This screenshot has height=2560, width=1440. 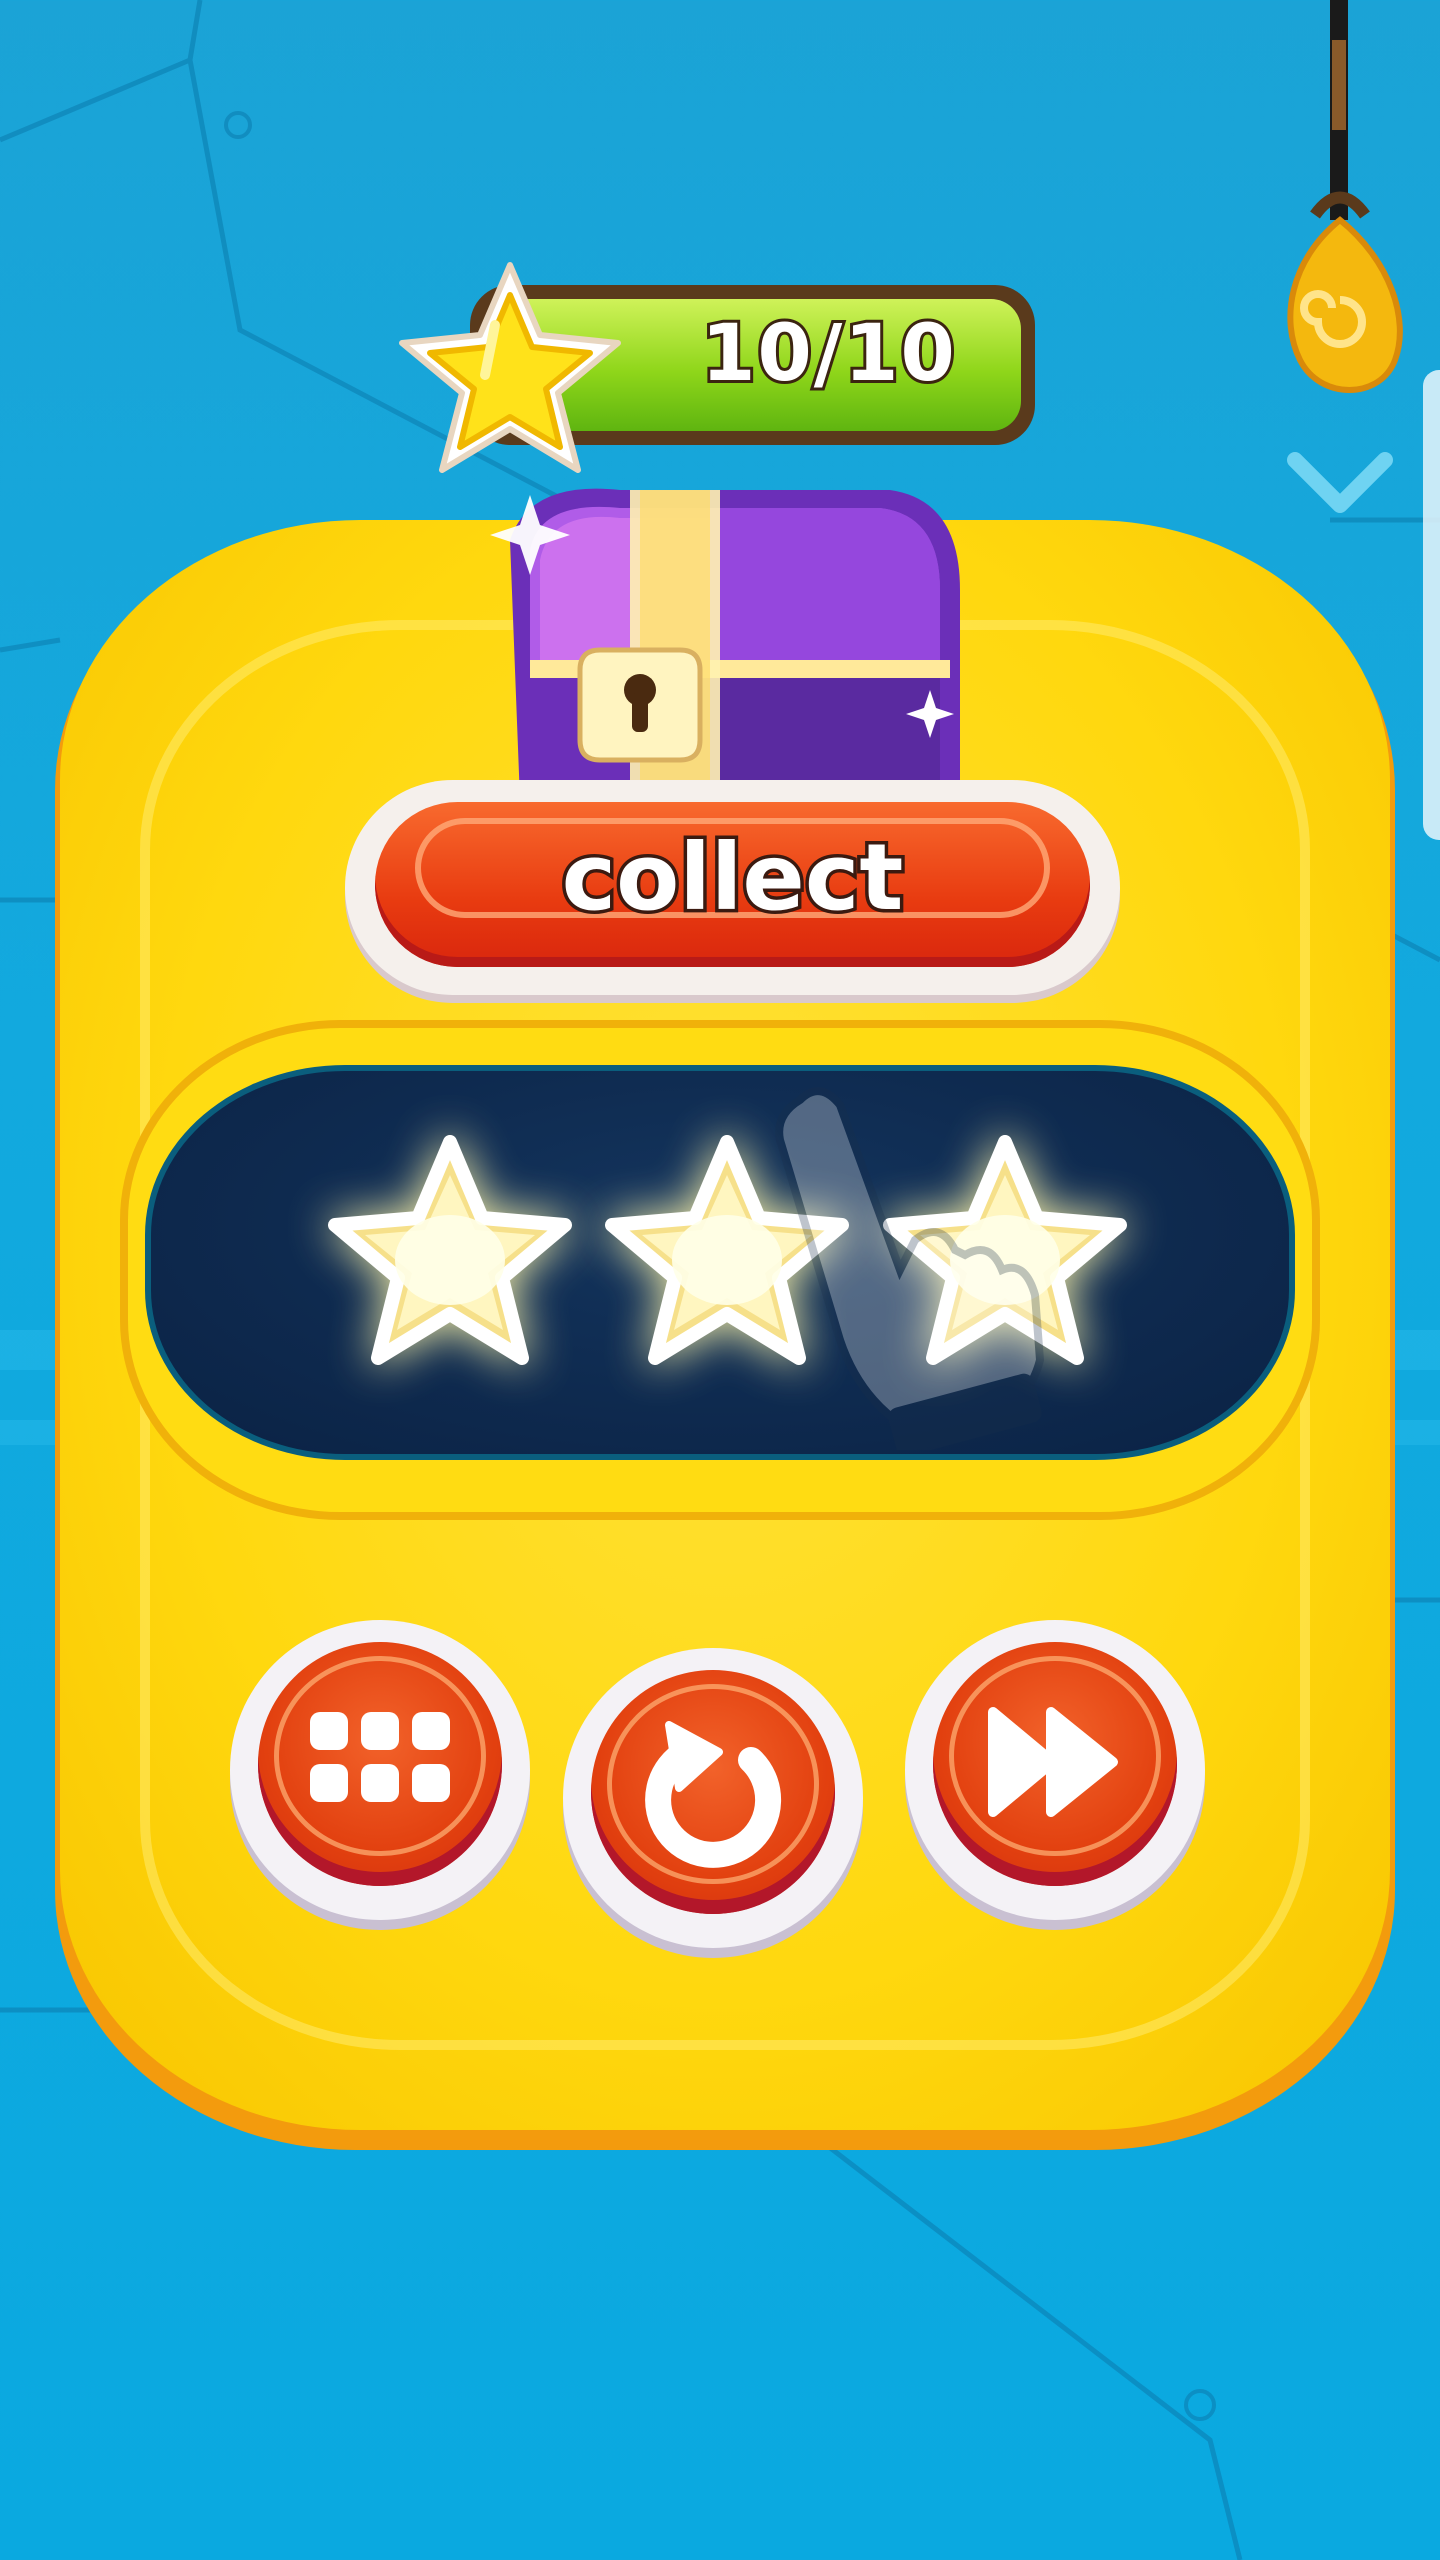 I want to click on fast-forward-icon, so click(x=1053, y=1762).